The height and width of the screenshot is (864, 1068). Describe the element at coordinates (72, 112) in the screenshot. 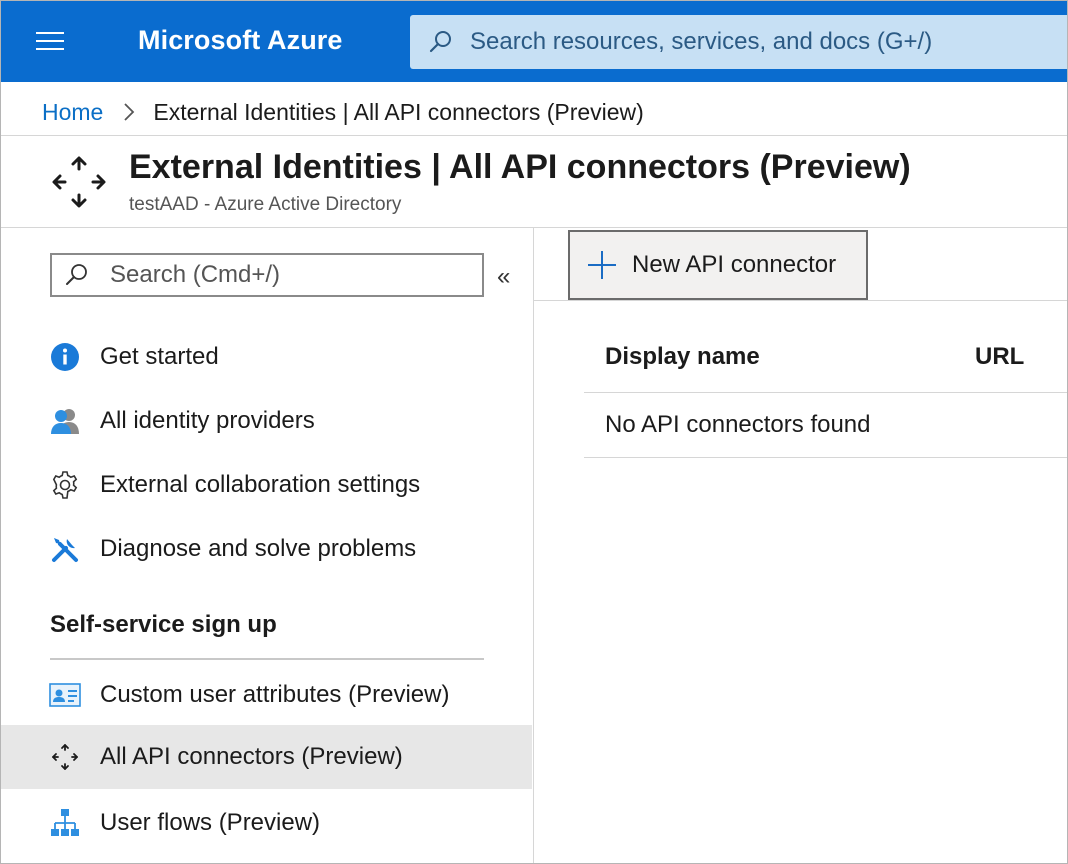

I see `breadcrumb-home-link: Home` at that location.